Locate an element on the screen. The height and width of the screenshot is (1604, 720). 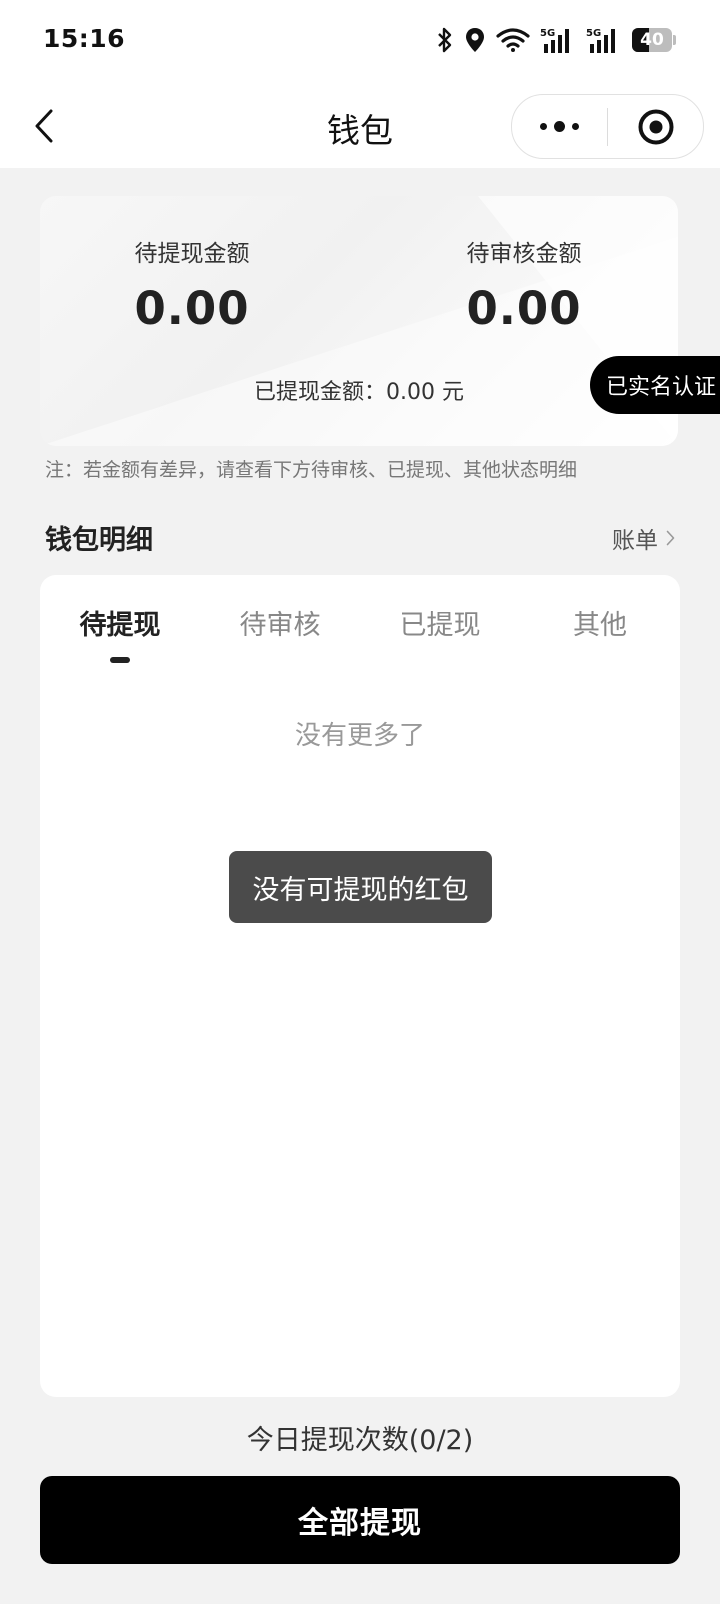
chevron-right-icon is located at coordinates (670, 538).